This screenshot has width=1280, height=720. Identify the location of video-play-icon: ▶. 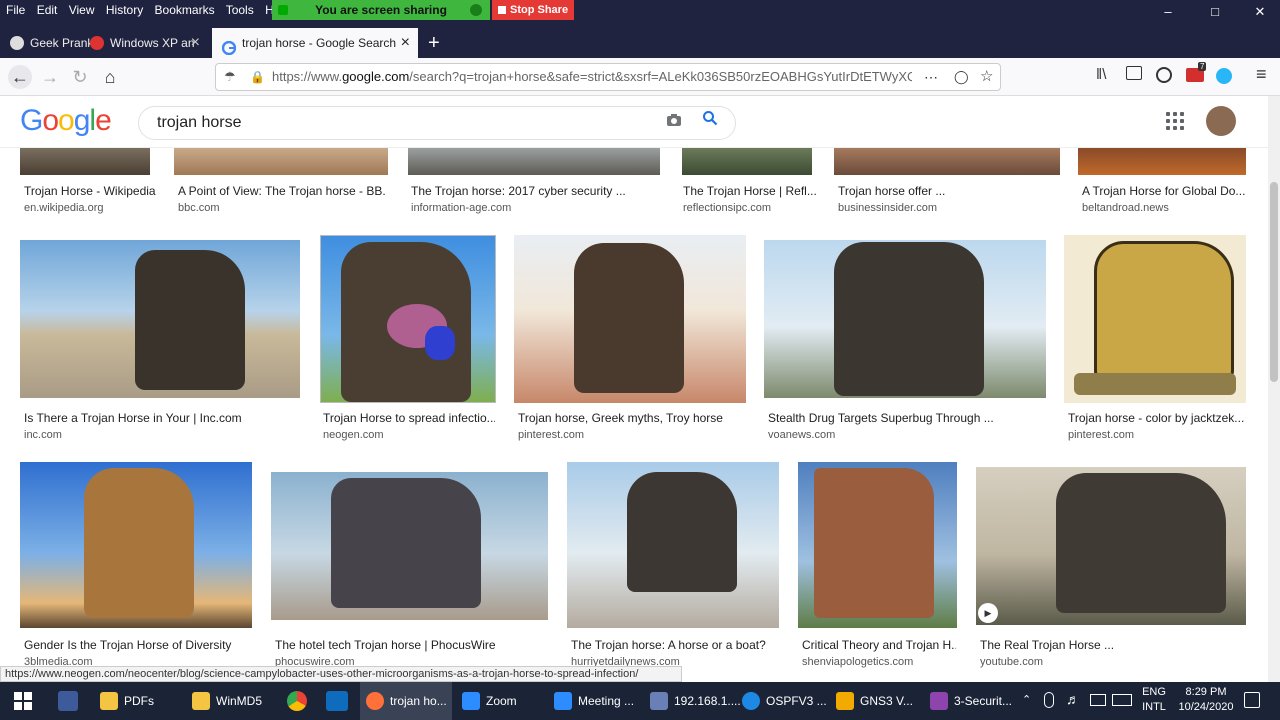
(988, 613).